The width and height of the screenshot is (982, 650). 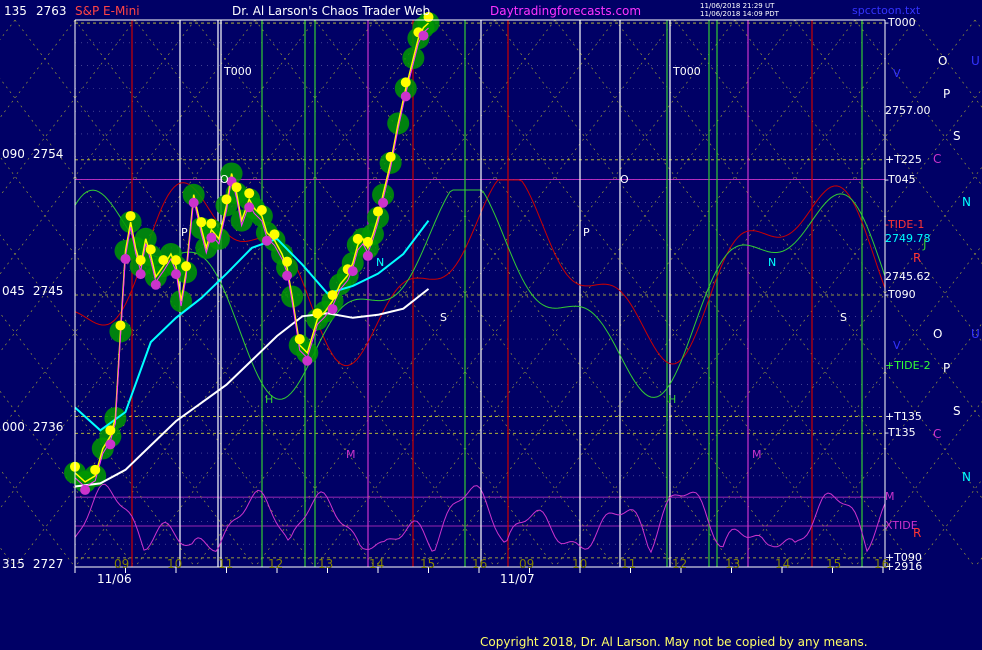 What do you see at coordinates (33, 291) in the screenshot?
I see `y-tick-2745: 045 2745` at bounding box center [33, 291].